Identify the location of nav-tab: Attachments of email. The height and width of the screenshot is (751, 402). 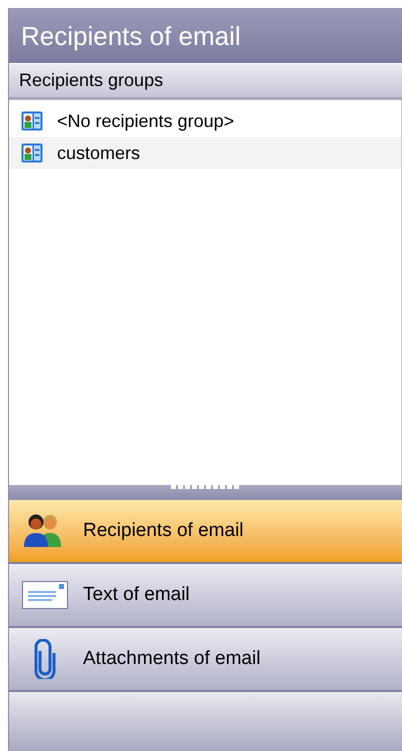
(205, 660).